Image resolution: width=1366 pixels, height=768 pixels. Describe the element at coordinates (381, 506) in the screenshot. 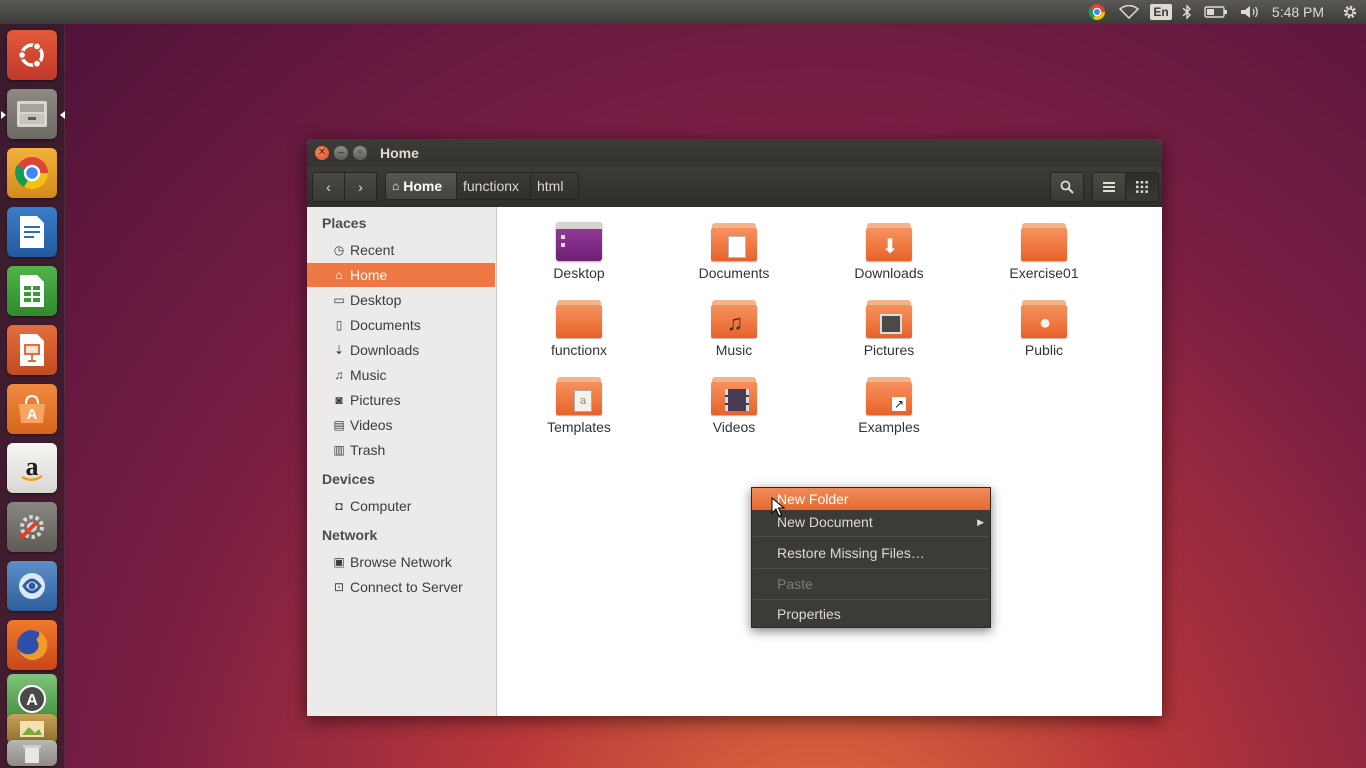

I see `sidebar-item-label: Computer` at that location.